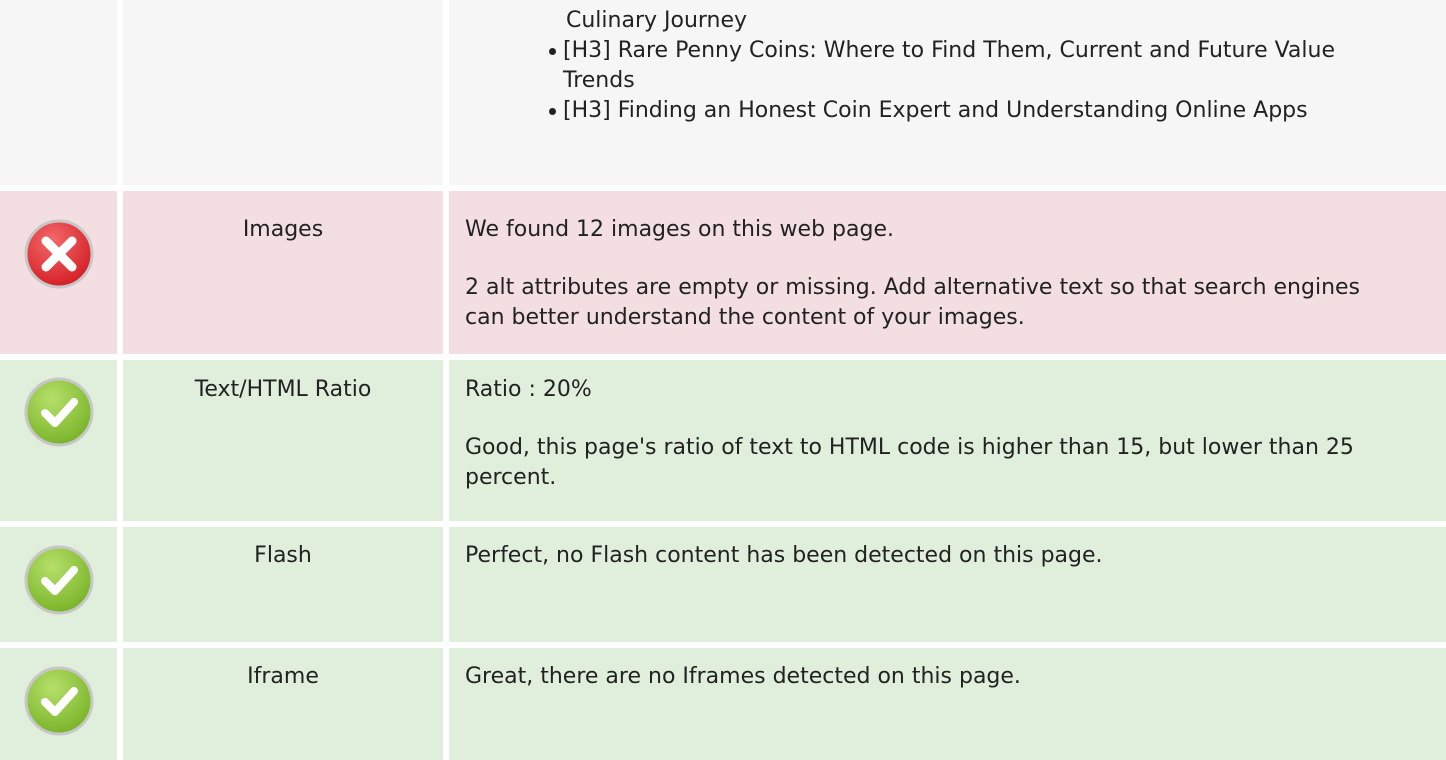  I want to click on headings-icon-cell, so click(58, 92).